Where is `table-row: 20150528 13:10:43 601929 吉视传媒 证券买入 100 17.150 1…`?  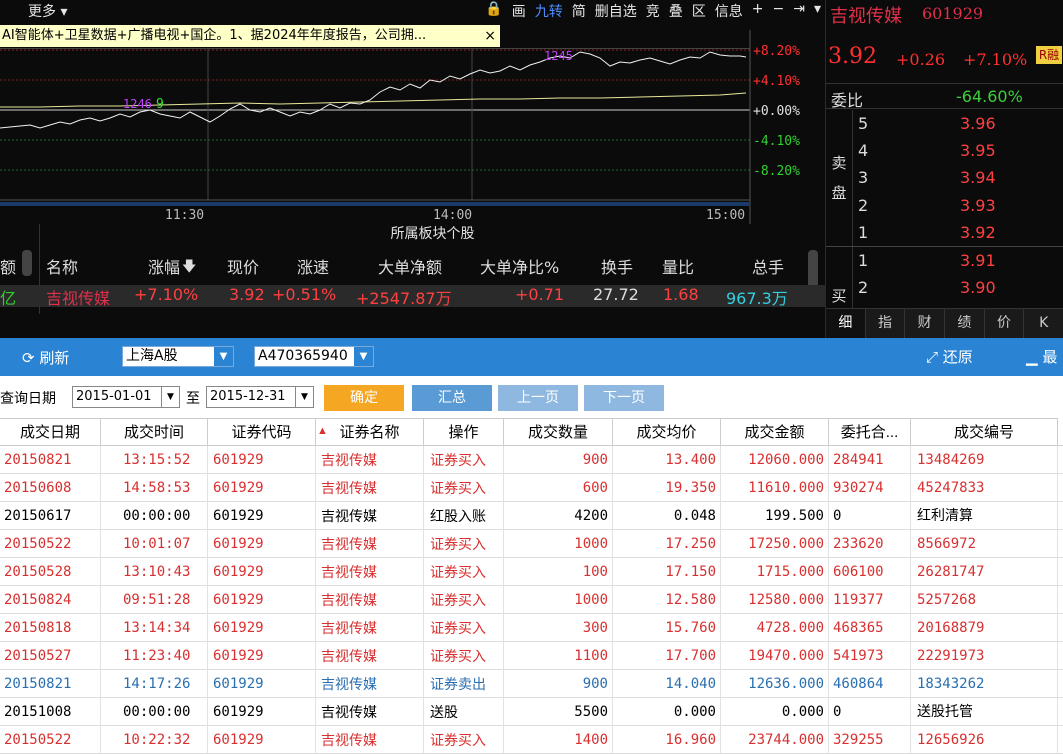
table-row: 20150528 13:10:43 601929 吉视传媒 证券买入 100 17.150 1… is located at coordinates (531, 572).